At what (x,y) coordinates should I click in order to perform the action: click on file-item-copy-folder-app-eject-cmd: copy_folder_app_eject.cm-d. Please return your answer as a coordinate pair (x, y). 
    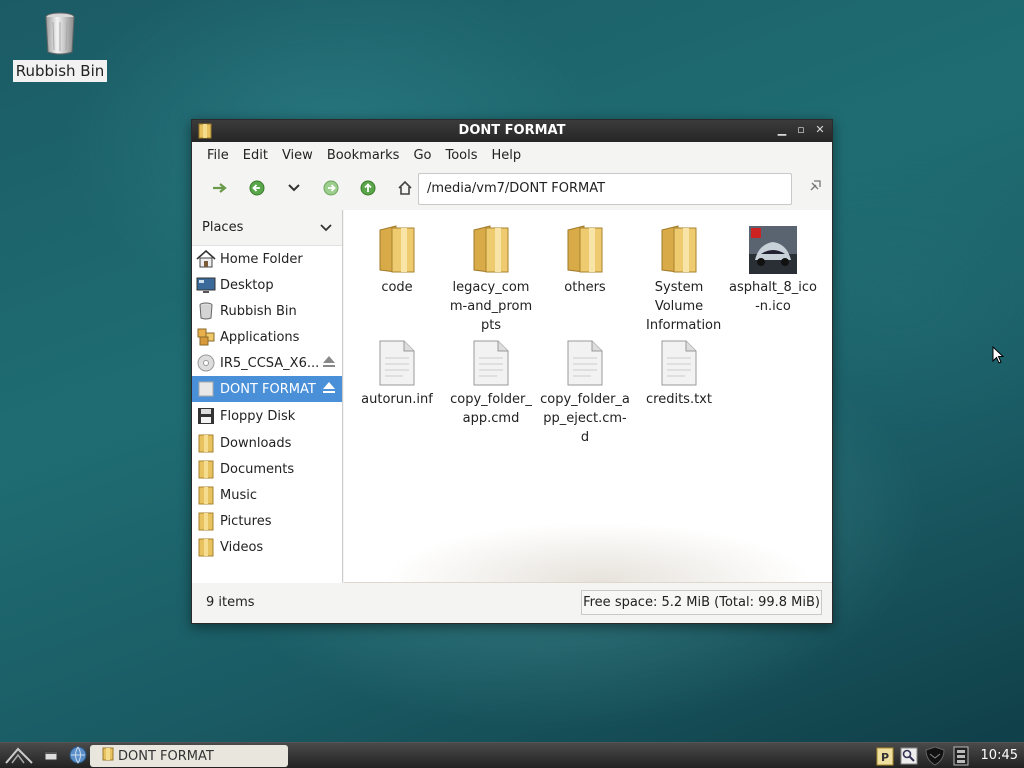
    Looking at the image, I should click on (585, 388).